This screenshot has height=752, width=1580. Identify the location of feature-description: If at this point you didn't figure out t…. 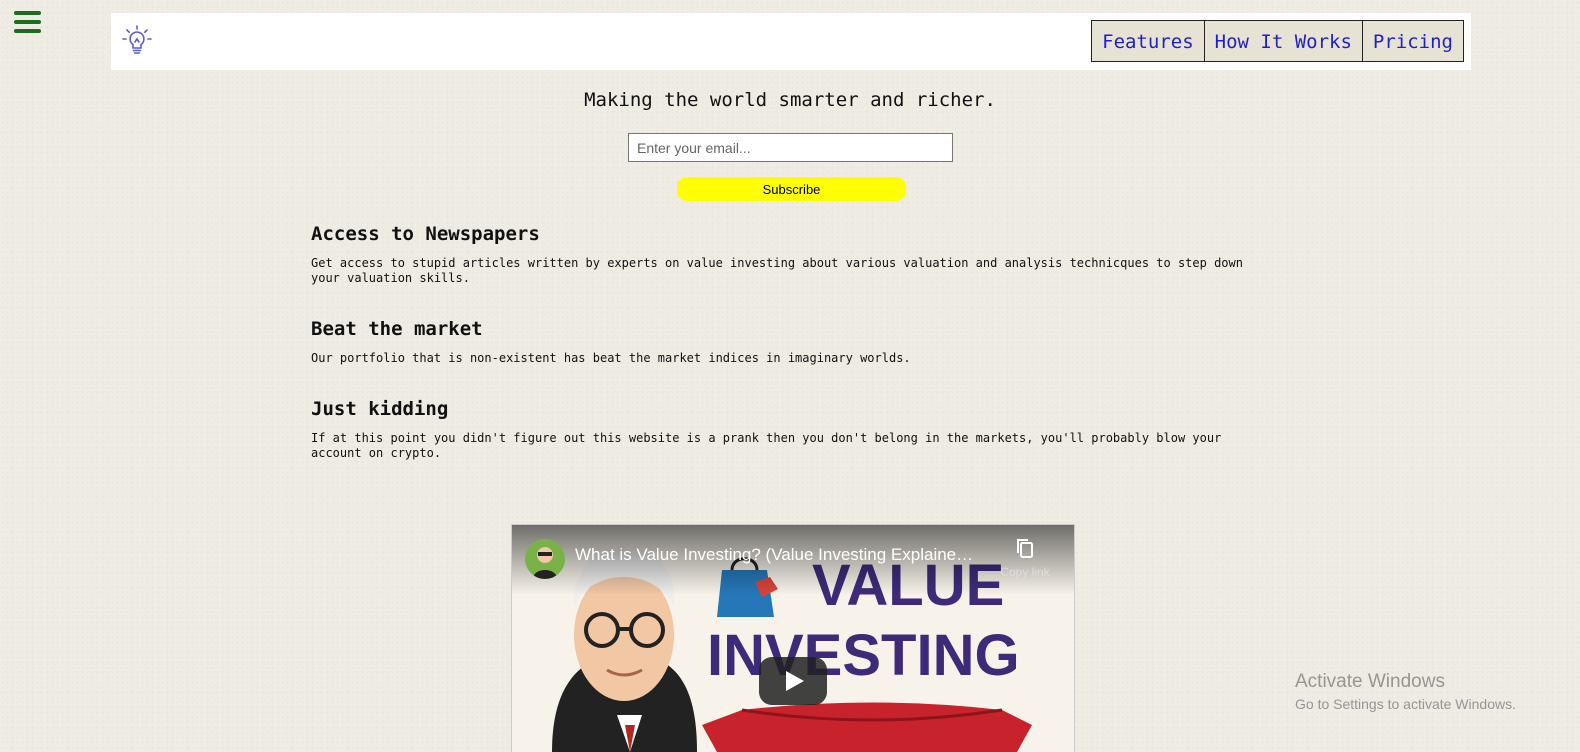
(766, 445).